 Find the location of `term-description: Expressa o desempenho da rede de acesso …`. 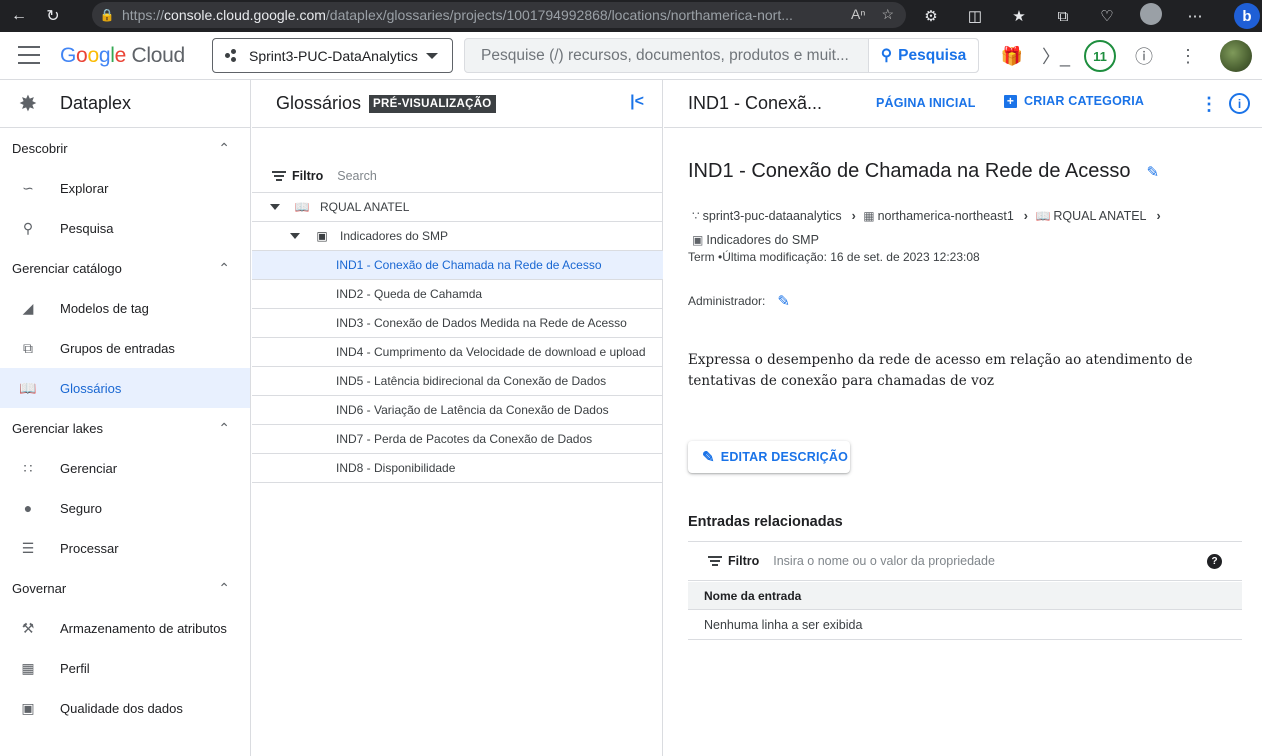

term-description: Expressa o desempenho da rede de acesso … is located at coordinates (940, 370).